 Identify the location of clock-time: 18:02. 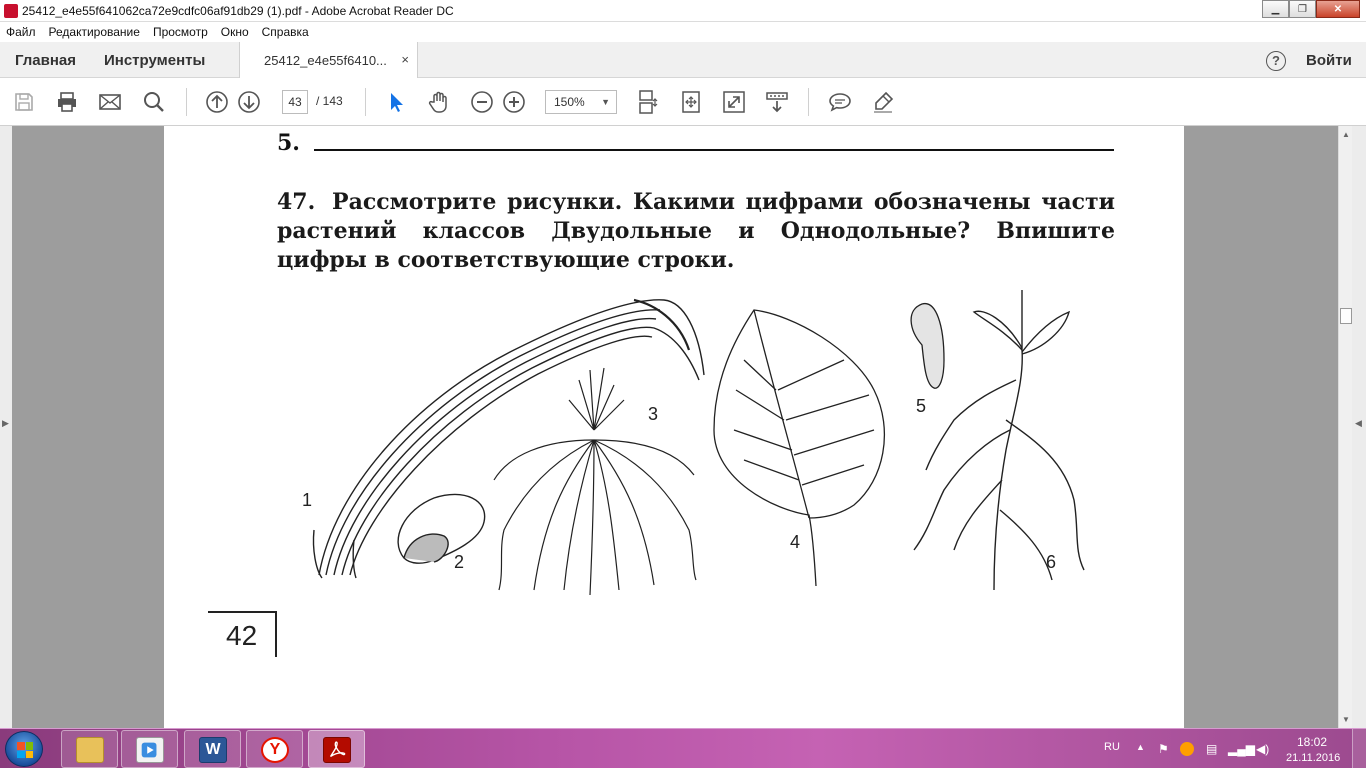
(1312, 742).